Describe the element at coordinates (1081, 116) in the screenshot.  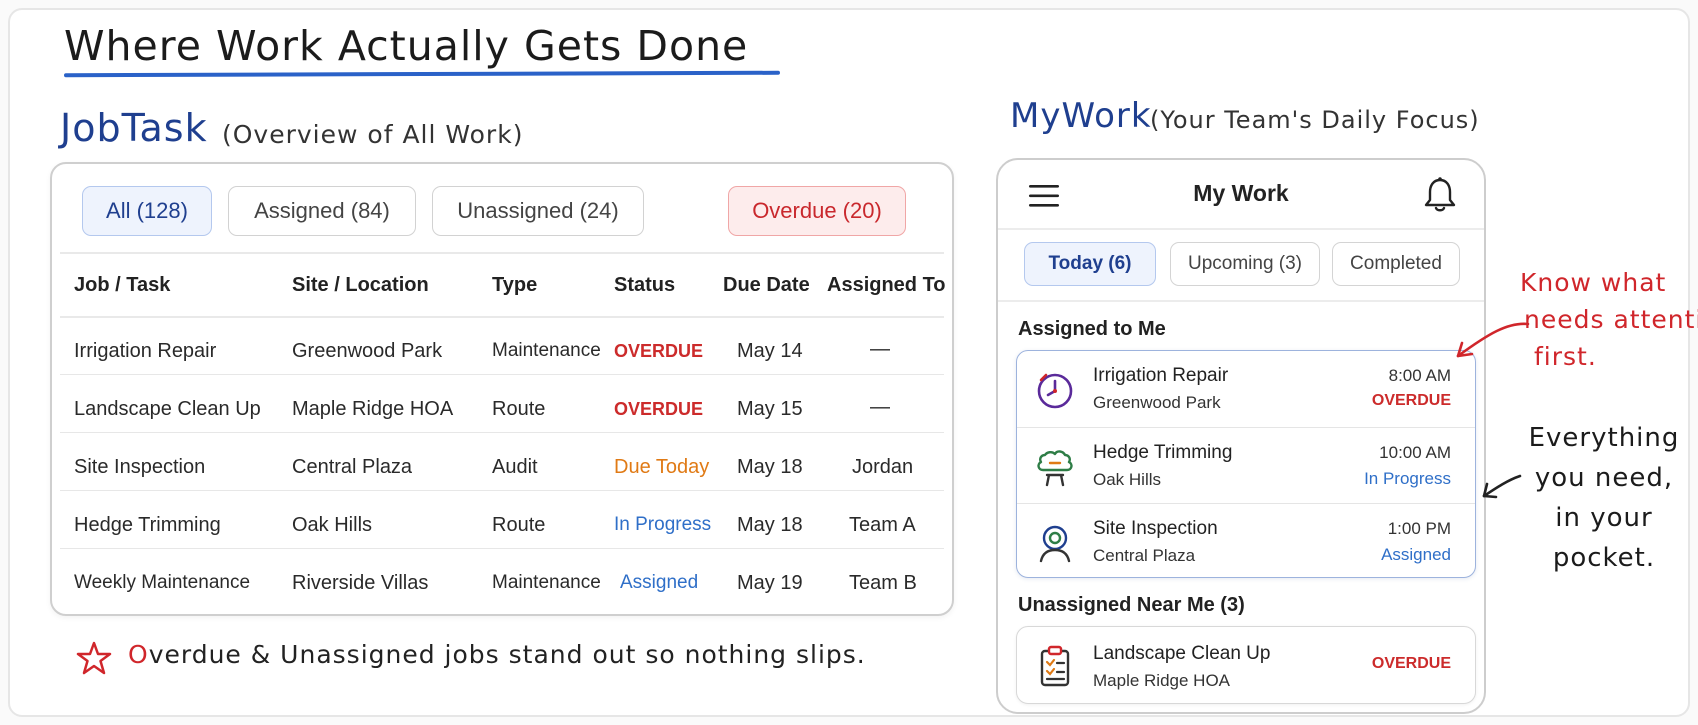
I see `mywork-heading: MyWork` at that location.